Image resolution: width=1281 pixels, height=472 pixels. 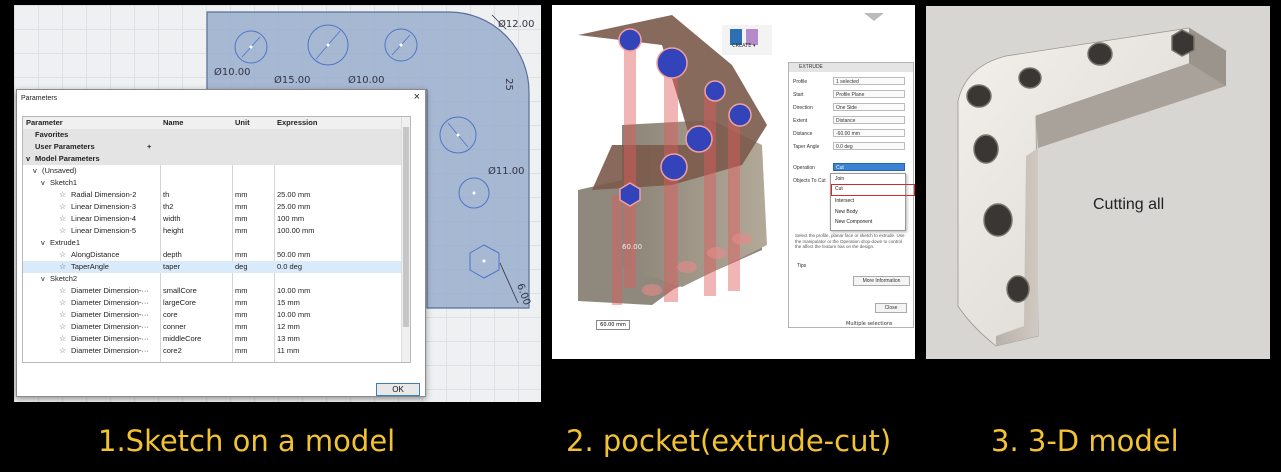 What do you see at coordinates (290, 219) in the screenshot?
I see `expression-cell: 100 mm` at bounding box center [290, 219].